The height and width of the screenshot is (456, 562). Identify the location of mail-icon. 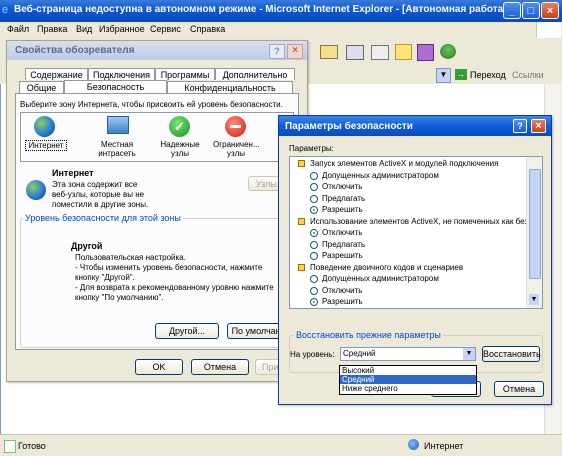
(329, 52).